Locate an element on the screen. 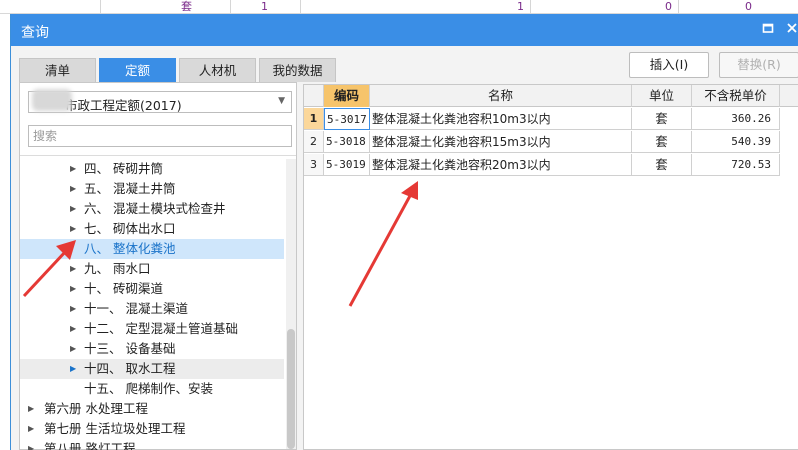  tree-item-label: 七、 砌体出水口 is located at coordinates (130, 228).